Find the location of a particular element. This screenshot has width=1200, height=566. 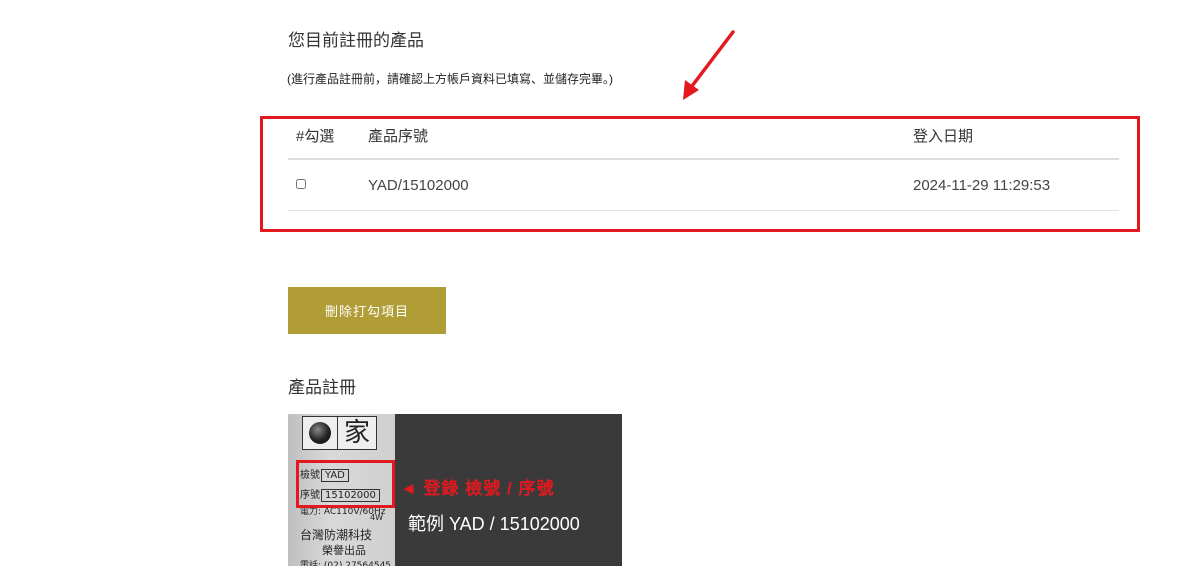

plate-honor: 榮譽出品 is located at coordinates (344, 550).